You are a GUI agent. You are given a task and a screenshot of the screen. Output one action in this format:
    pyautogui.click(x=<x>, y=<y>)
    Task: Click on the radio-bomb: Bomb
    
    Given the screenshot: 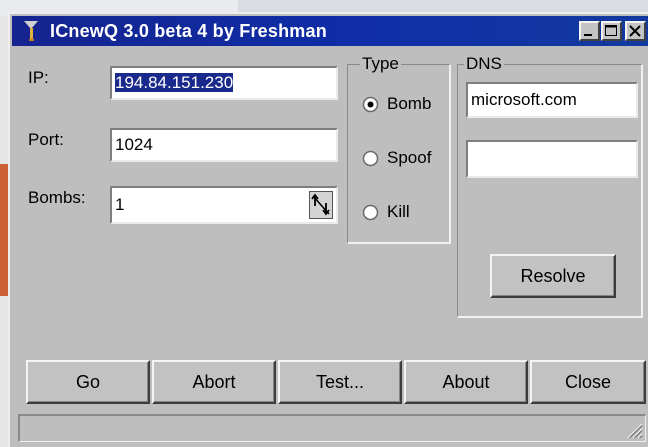 What is the action you would take?
    pyautogui.click(x=405, y=105)
    